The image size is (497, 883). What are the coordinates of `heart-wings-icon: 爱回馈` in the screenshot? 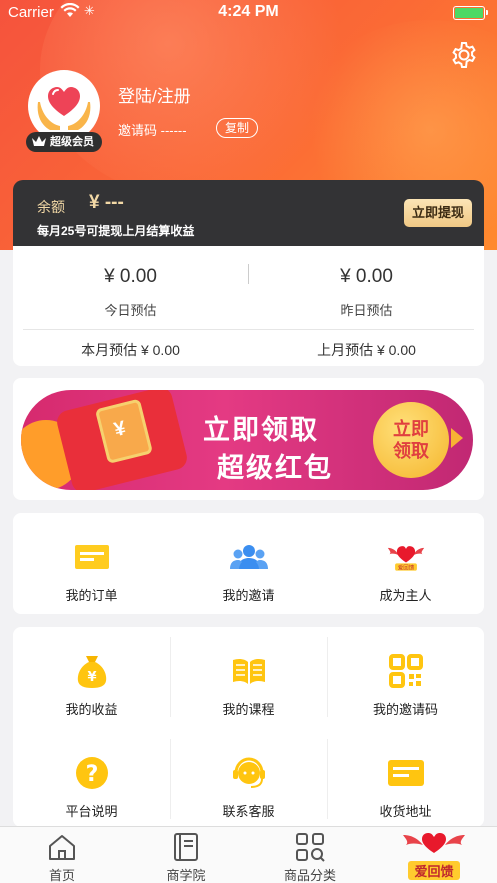 It's located at (406, 557).